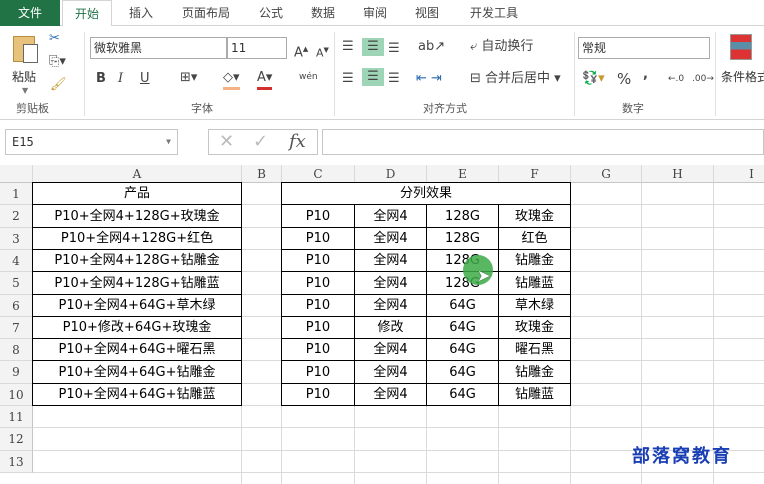 Image resolution: width=764 pixels, height=484 pixels. Describe the element at coordinates (678, 174) in the screenshot. I see `column-header-H: H` at that location.